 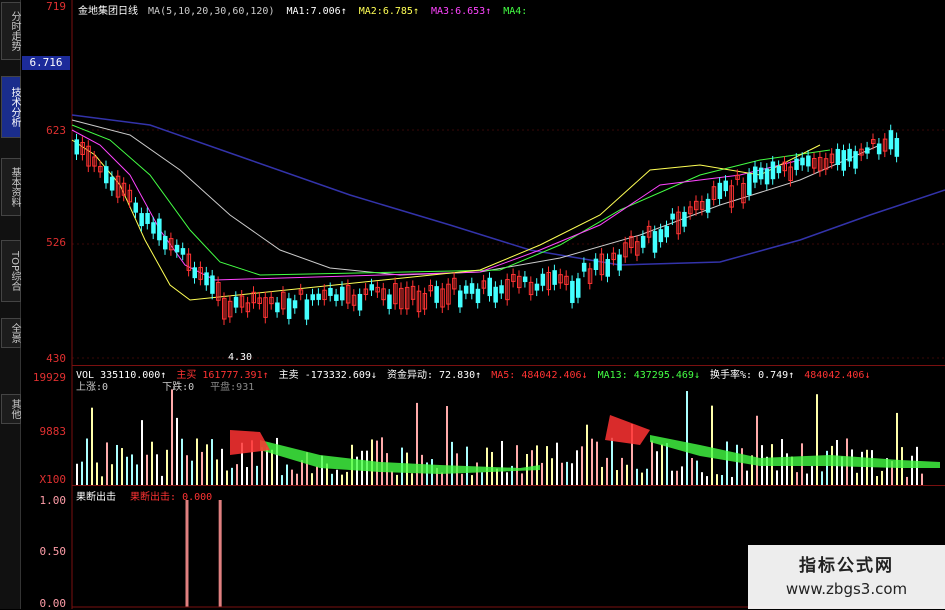 I want to click on watermark-url: www.zbgs3.com, so click(x=846, y=589).